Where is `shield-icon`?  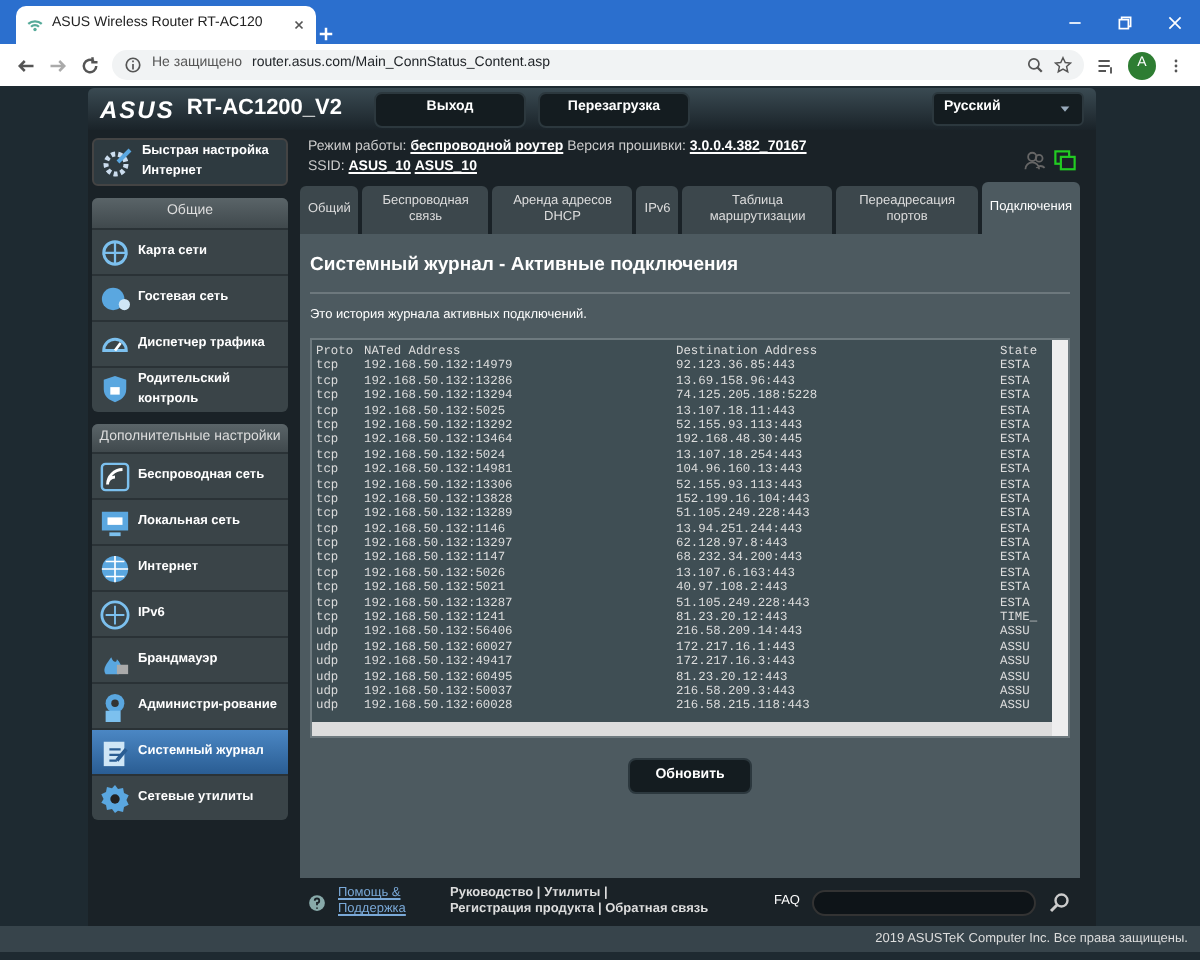 shield-icon is located at coordinates (115, 389).